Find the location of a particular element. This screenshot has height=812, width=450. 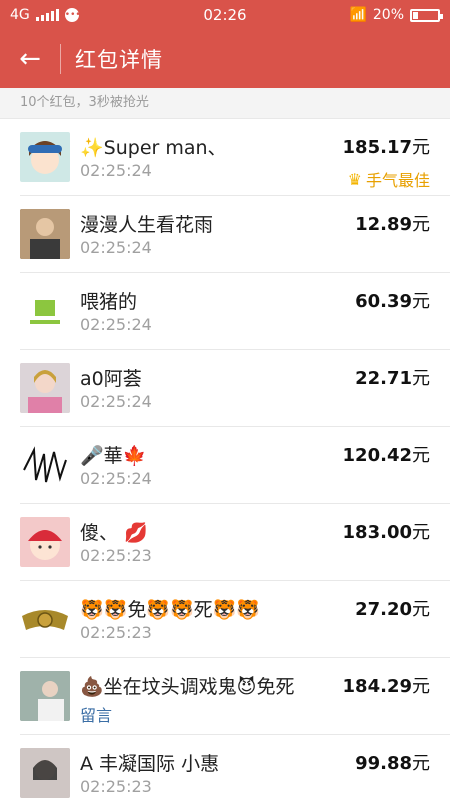

comment-link: 留言 is located at coordinates (265, 714).